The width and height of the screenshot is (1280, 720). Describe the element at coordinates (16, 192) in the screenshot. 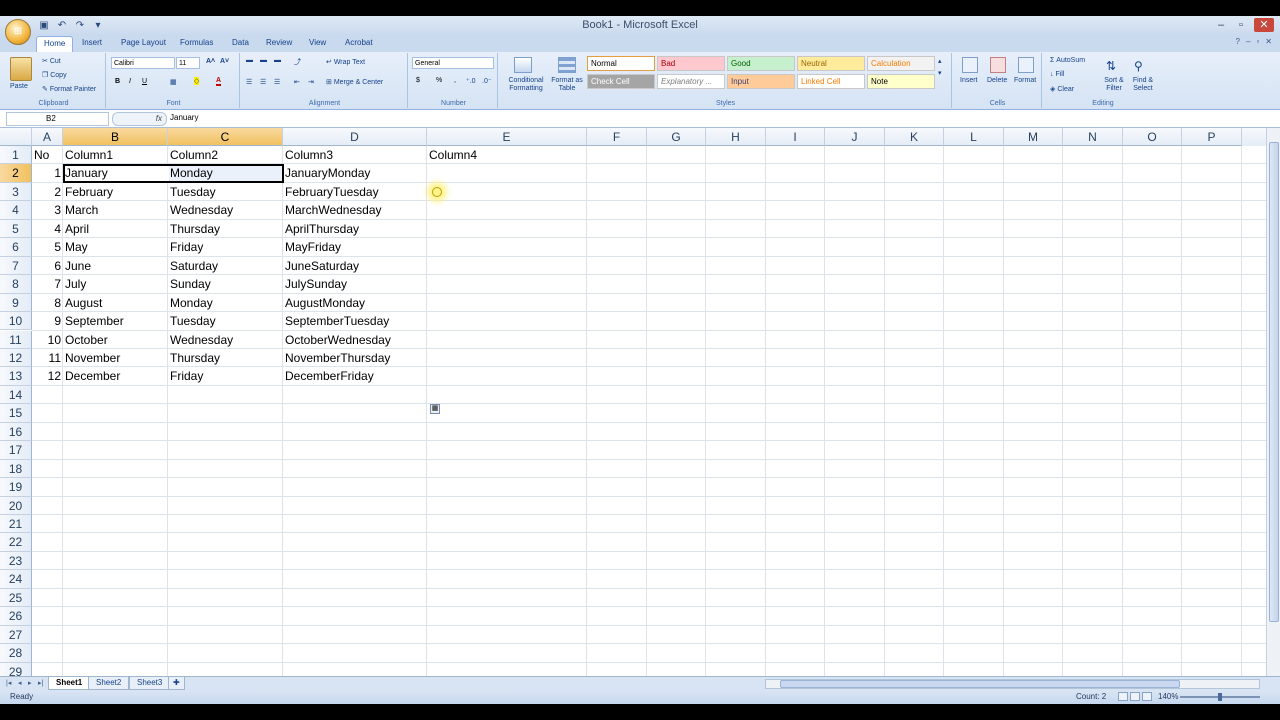

I see `row-header-3: 3` at that location.